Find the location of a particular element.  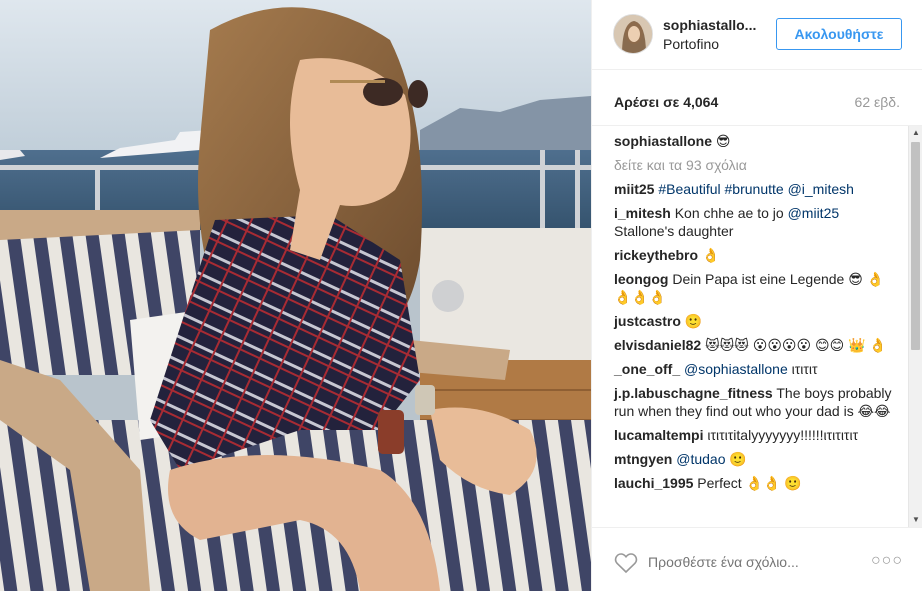

comment-text: 👌 is located at coordinates (710, 255).